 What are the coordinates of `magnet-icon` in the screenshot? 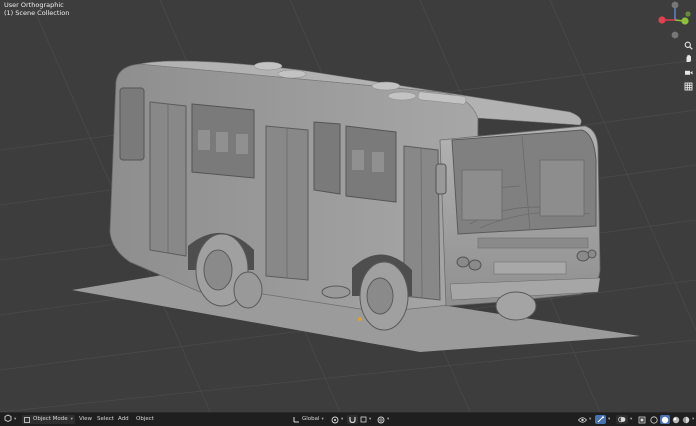 It's located at (352, 420).